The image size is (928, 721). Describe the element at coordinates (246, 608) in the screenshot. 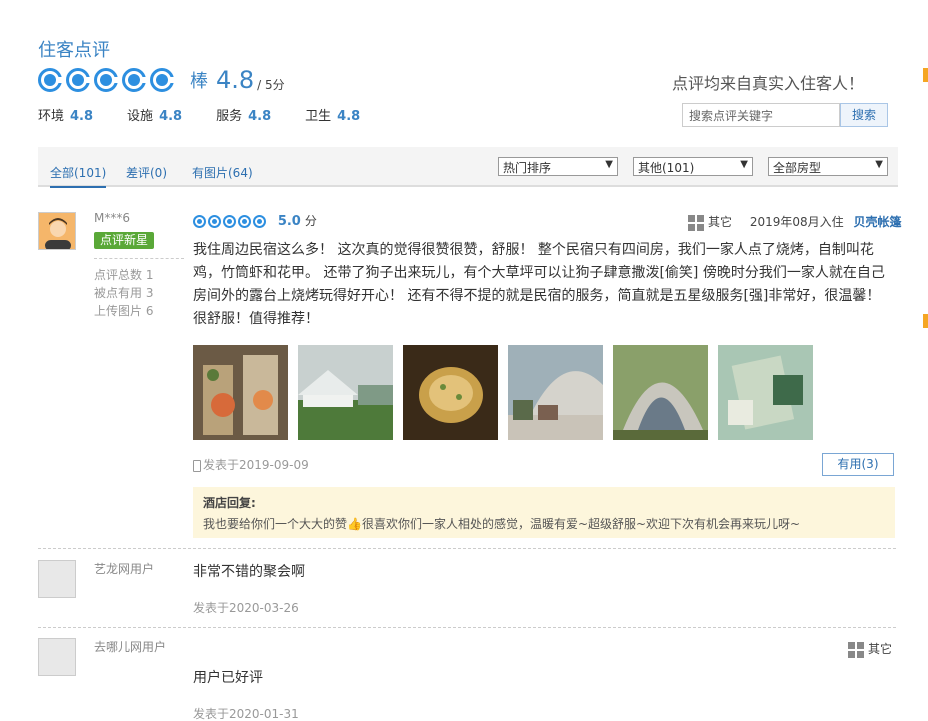

I see `review-posted-date: 发表于2020-03-26` at that location.